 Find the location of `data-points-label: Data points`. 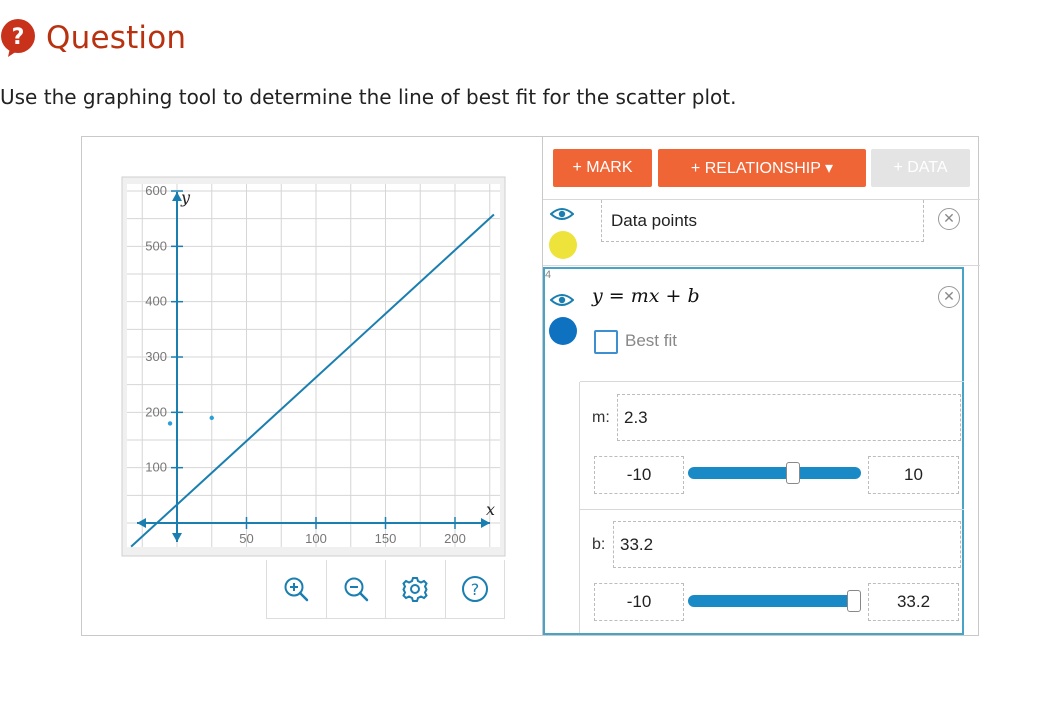

data-points-label: Data points is located at coordinates (654, 220).